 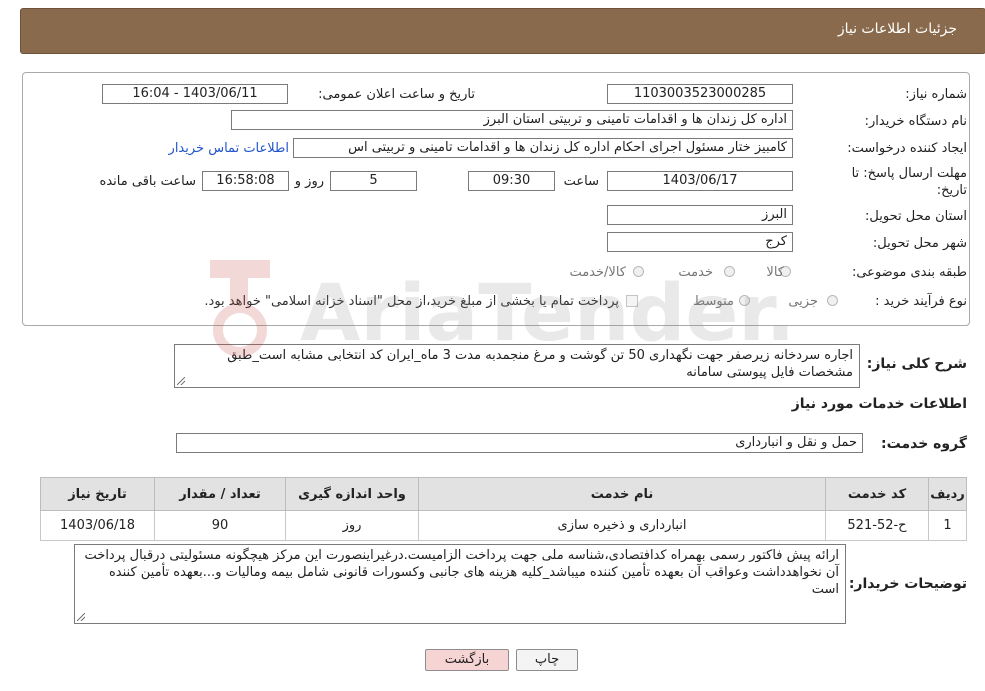 I want to click on col-need-date: تاریخ نیاز, so click(x=97, y=494).